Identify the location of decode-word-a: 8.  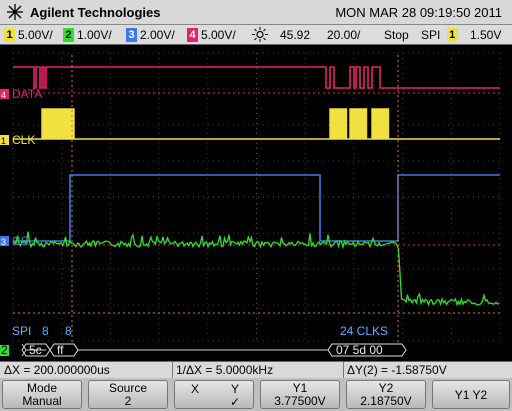
(45, 331).